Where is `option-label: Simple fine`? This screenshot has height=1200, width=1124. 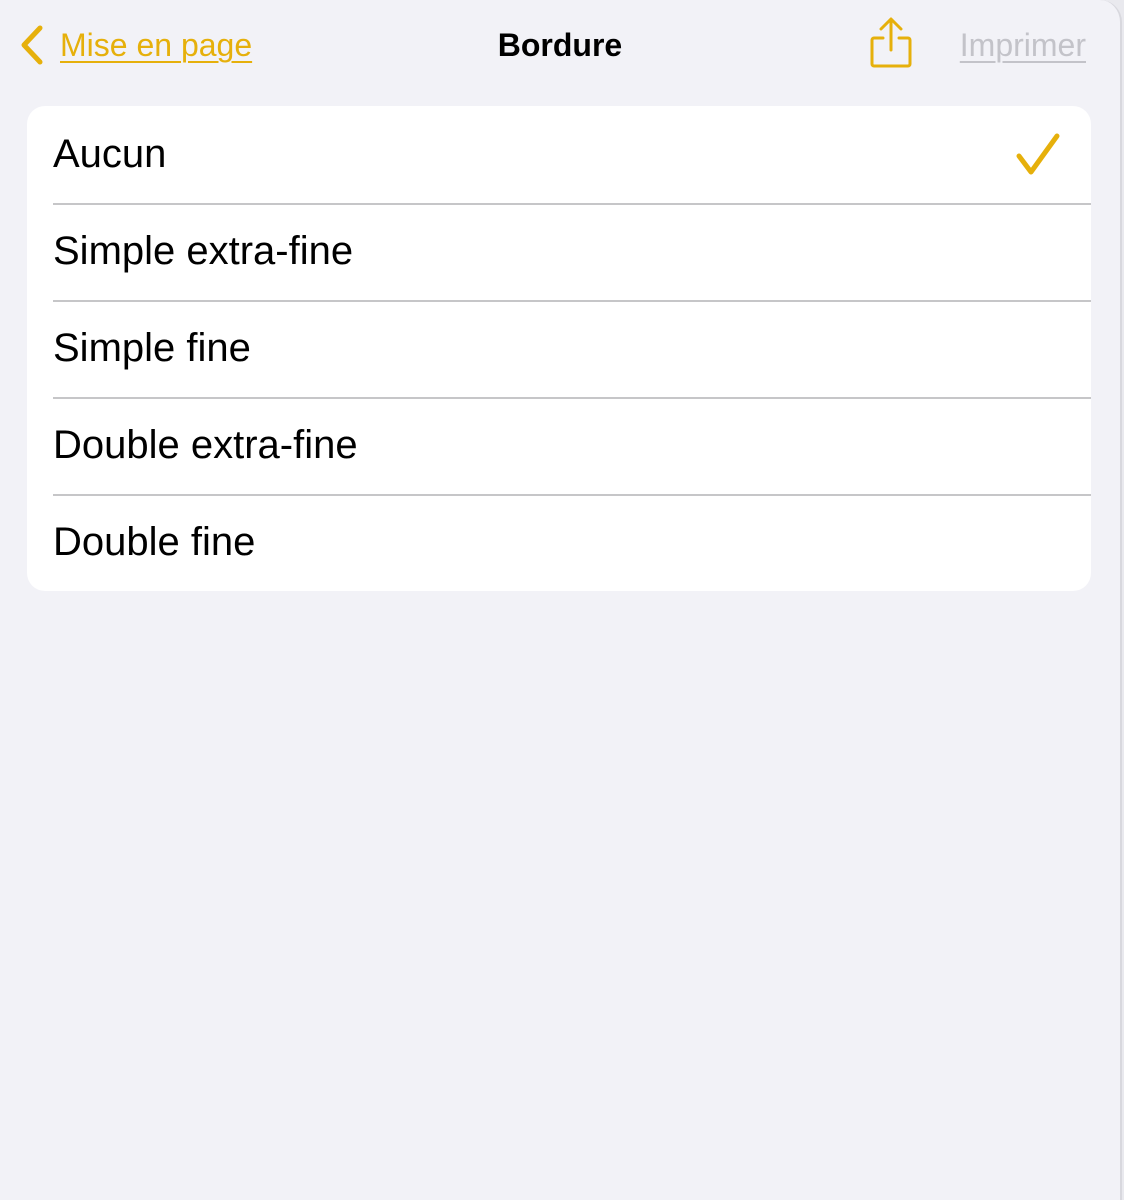
option-label: Simple fine is located at coordinates (152, 348).